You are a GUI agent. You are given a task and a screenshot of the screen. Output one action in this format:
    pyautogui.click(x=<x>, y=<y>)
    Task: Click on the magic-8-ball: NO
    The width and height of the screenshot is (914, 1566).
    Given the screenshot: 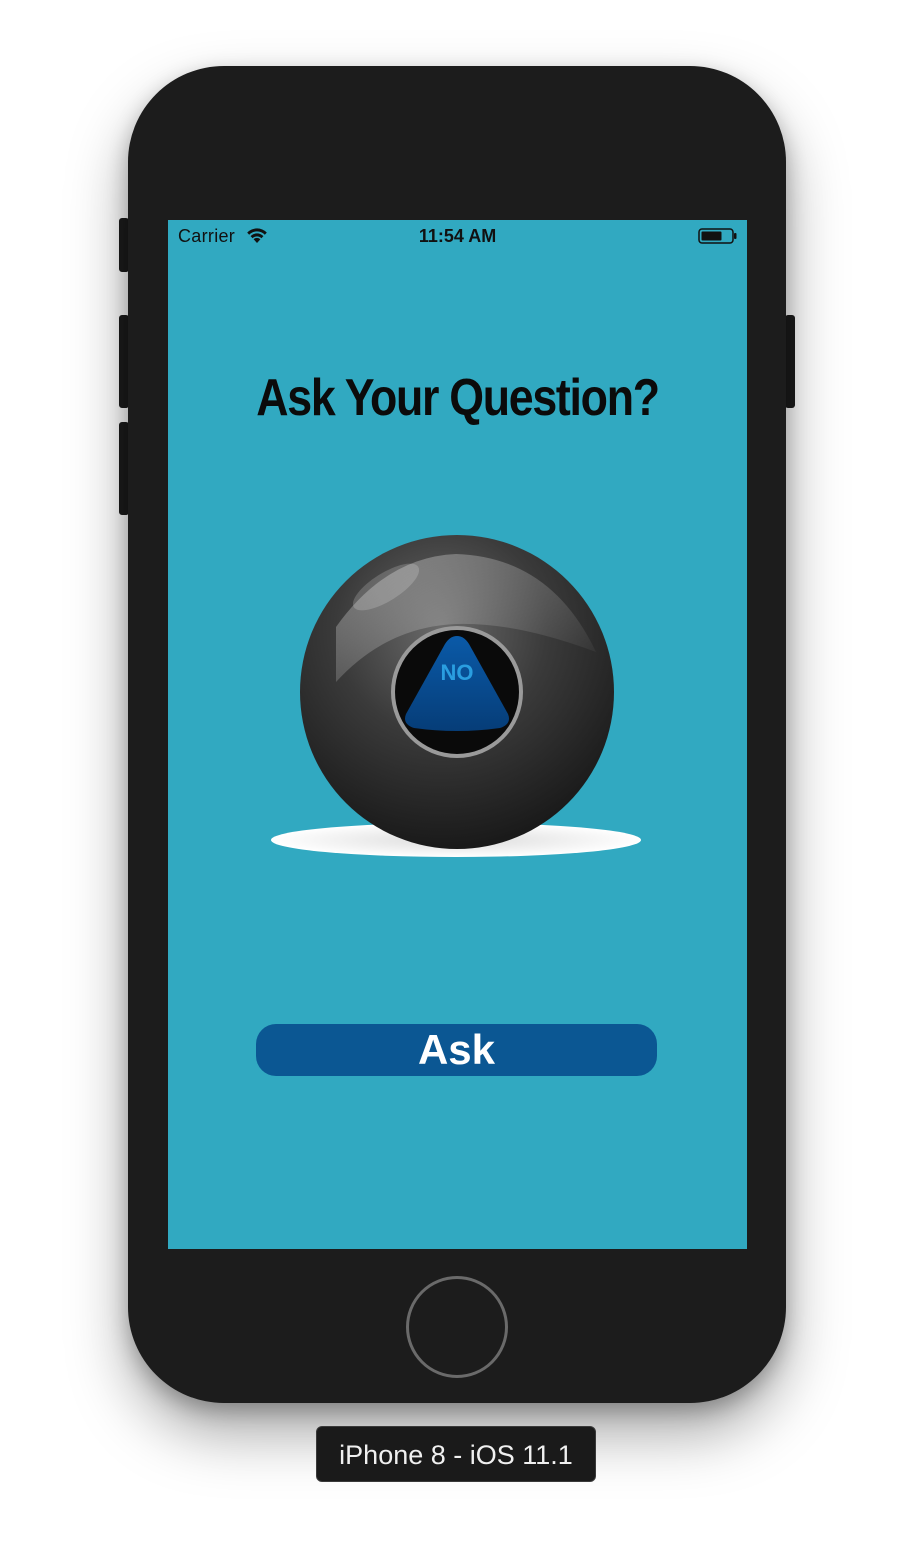 What is the action you would take?
    pyautogui.click(x=456, y=702)
    